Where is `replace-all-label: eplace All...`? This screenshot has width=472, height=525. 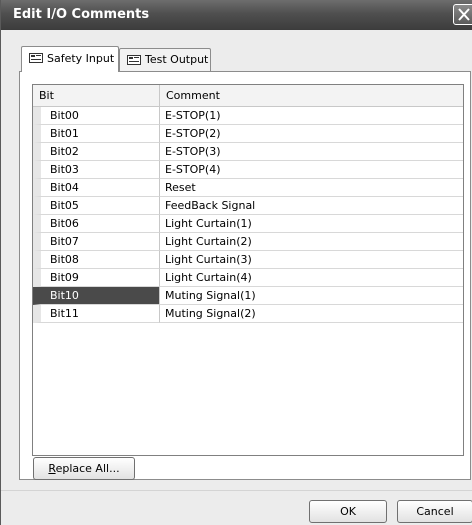 replace-all-label: eplace All... is located at coordinates (87, 468).